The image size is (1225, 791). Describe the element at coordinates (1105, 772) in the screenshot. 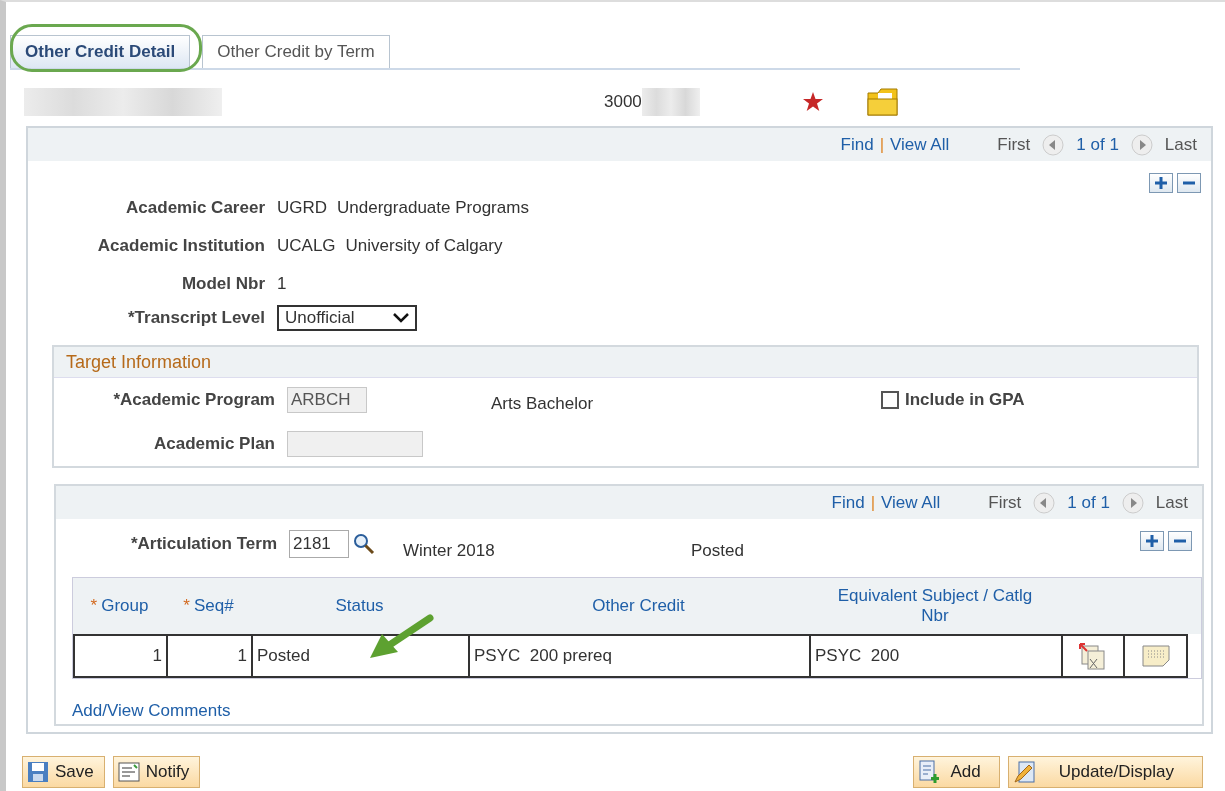

I see `toolbar-button: Update/Display` at that location.